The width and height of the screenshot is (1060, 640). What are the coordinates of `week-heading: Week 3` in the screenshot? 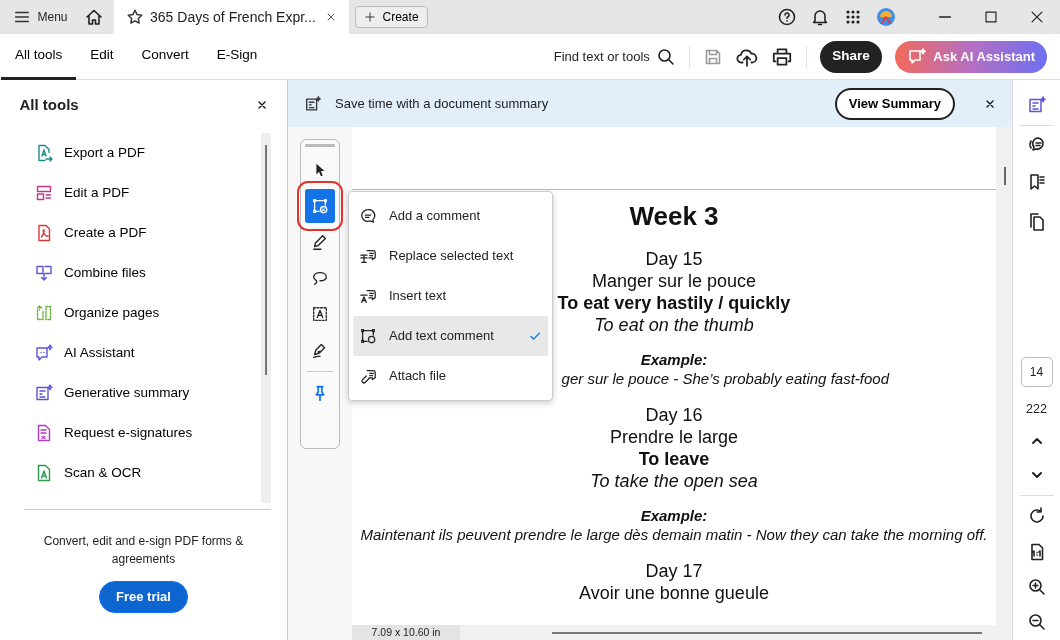 It's located at (674, 216).